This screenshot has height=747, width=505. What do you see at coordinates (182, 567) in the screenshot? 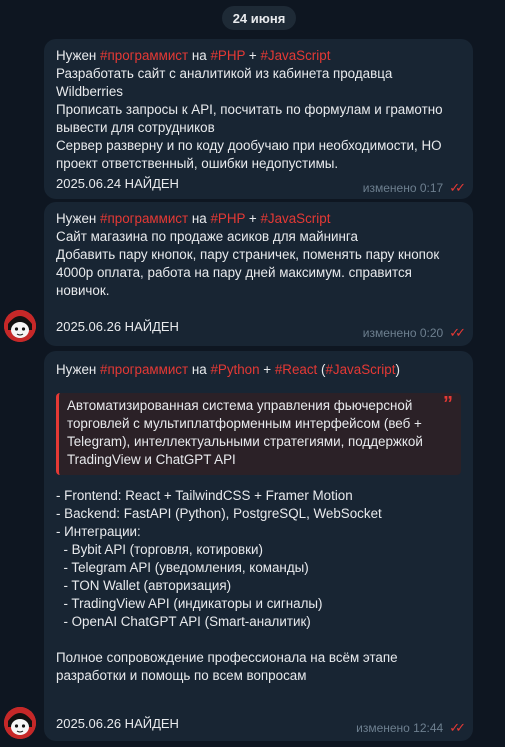
I see `list-item: - Telegram API (уведомления, команды)` at bounding box center [182, 567].